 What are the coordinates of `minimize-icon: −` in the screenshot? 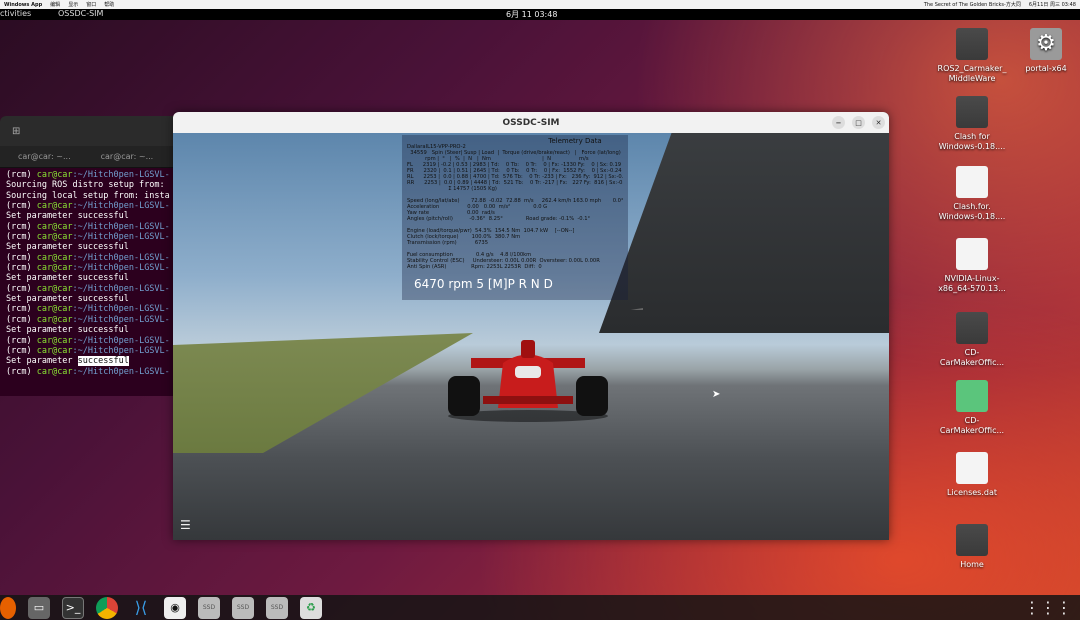 It's located at (838, 122).